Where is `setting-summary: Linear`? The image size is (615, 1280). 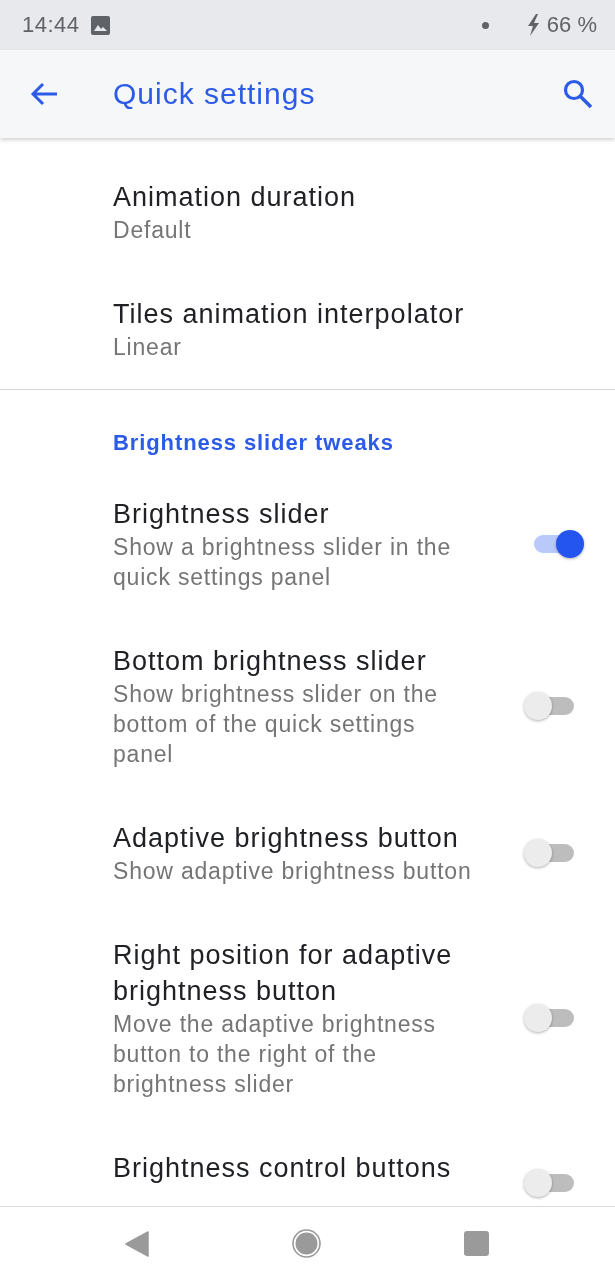 setting-summary: Linear is located at coordinates (147, 347).